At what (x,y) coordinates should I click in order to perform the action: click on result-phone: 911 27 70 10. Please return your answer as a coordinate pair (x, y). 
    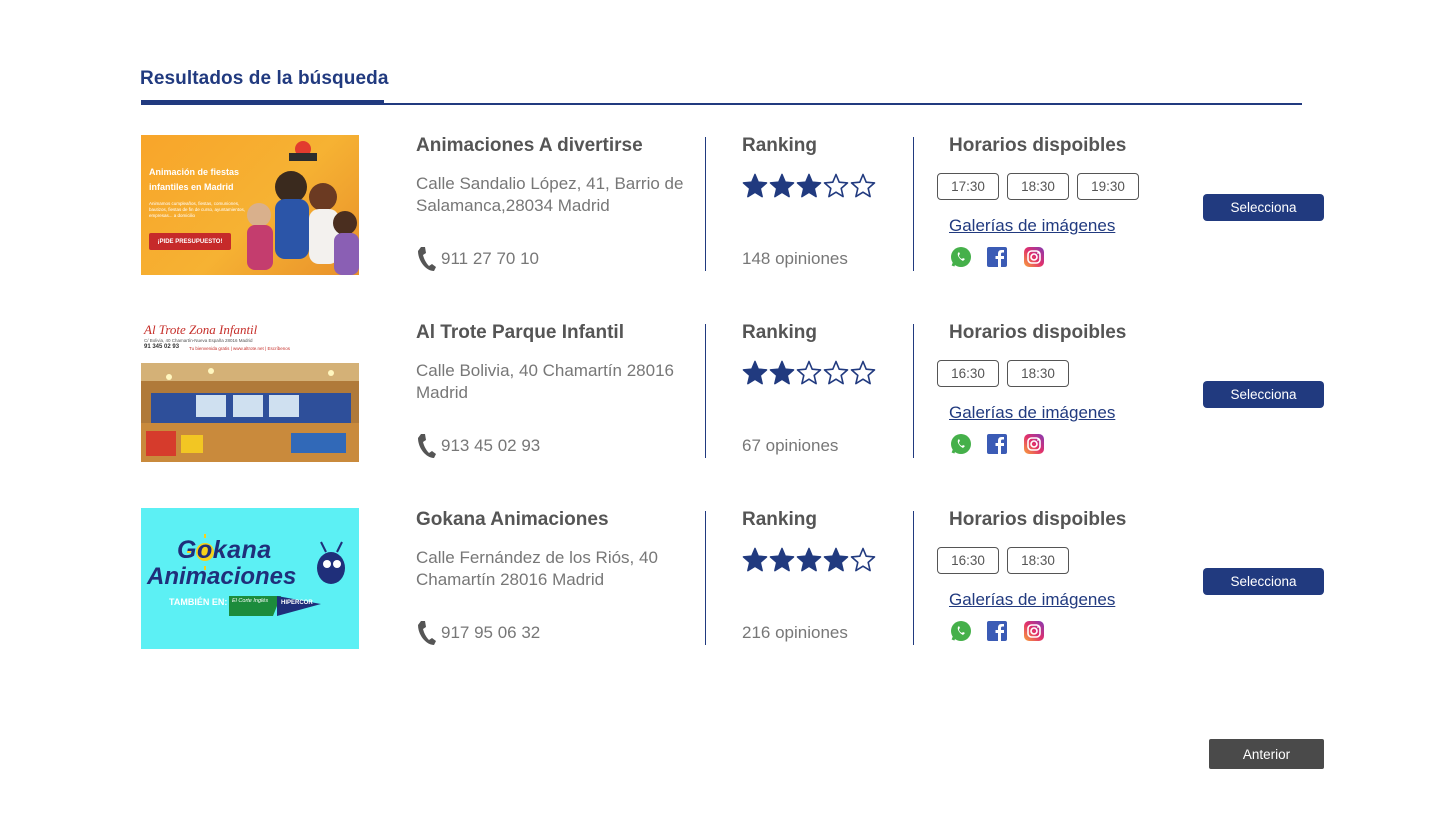
    Looking at the image, I should click on (490, 258).